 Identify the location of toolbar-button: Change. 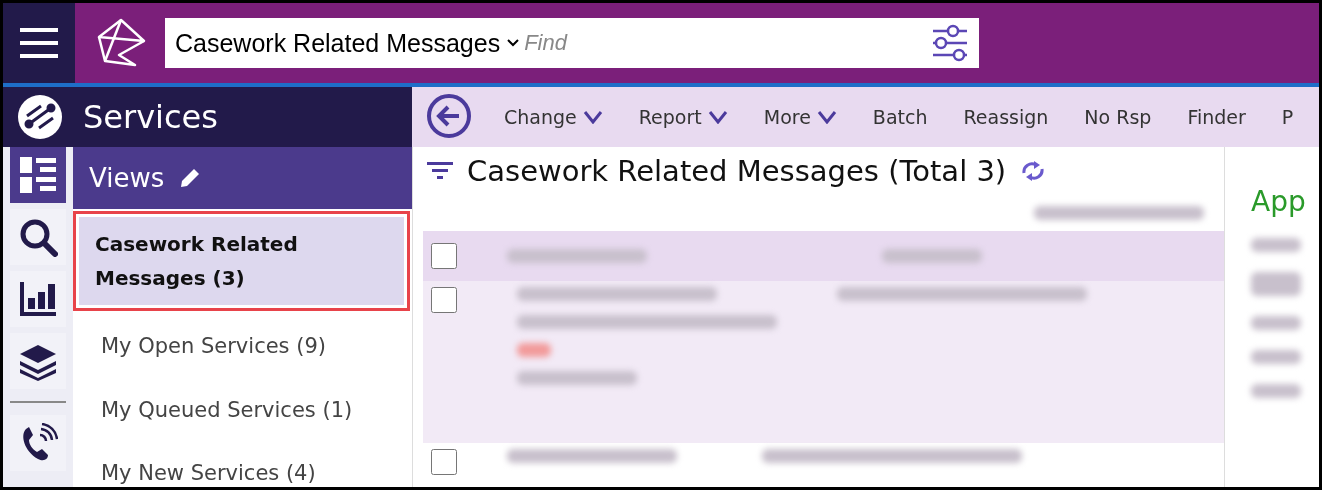
(553, 117).